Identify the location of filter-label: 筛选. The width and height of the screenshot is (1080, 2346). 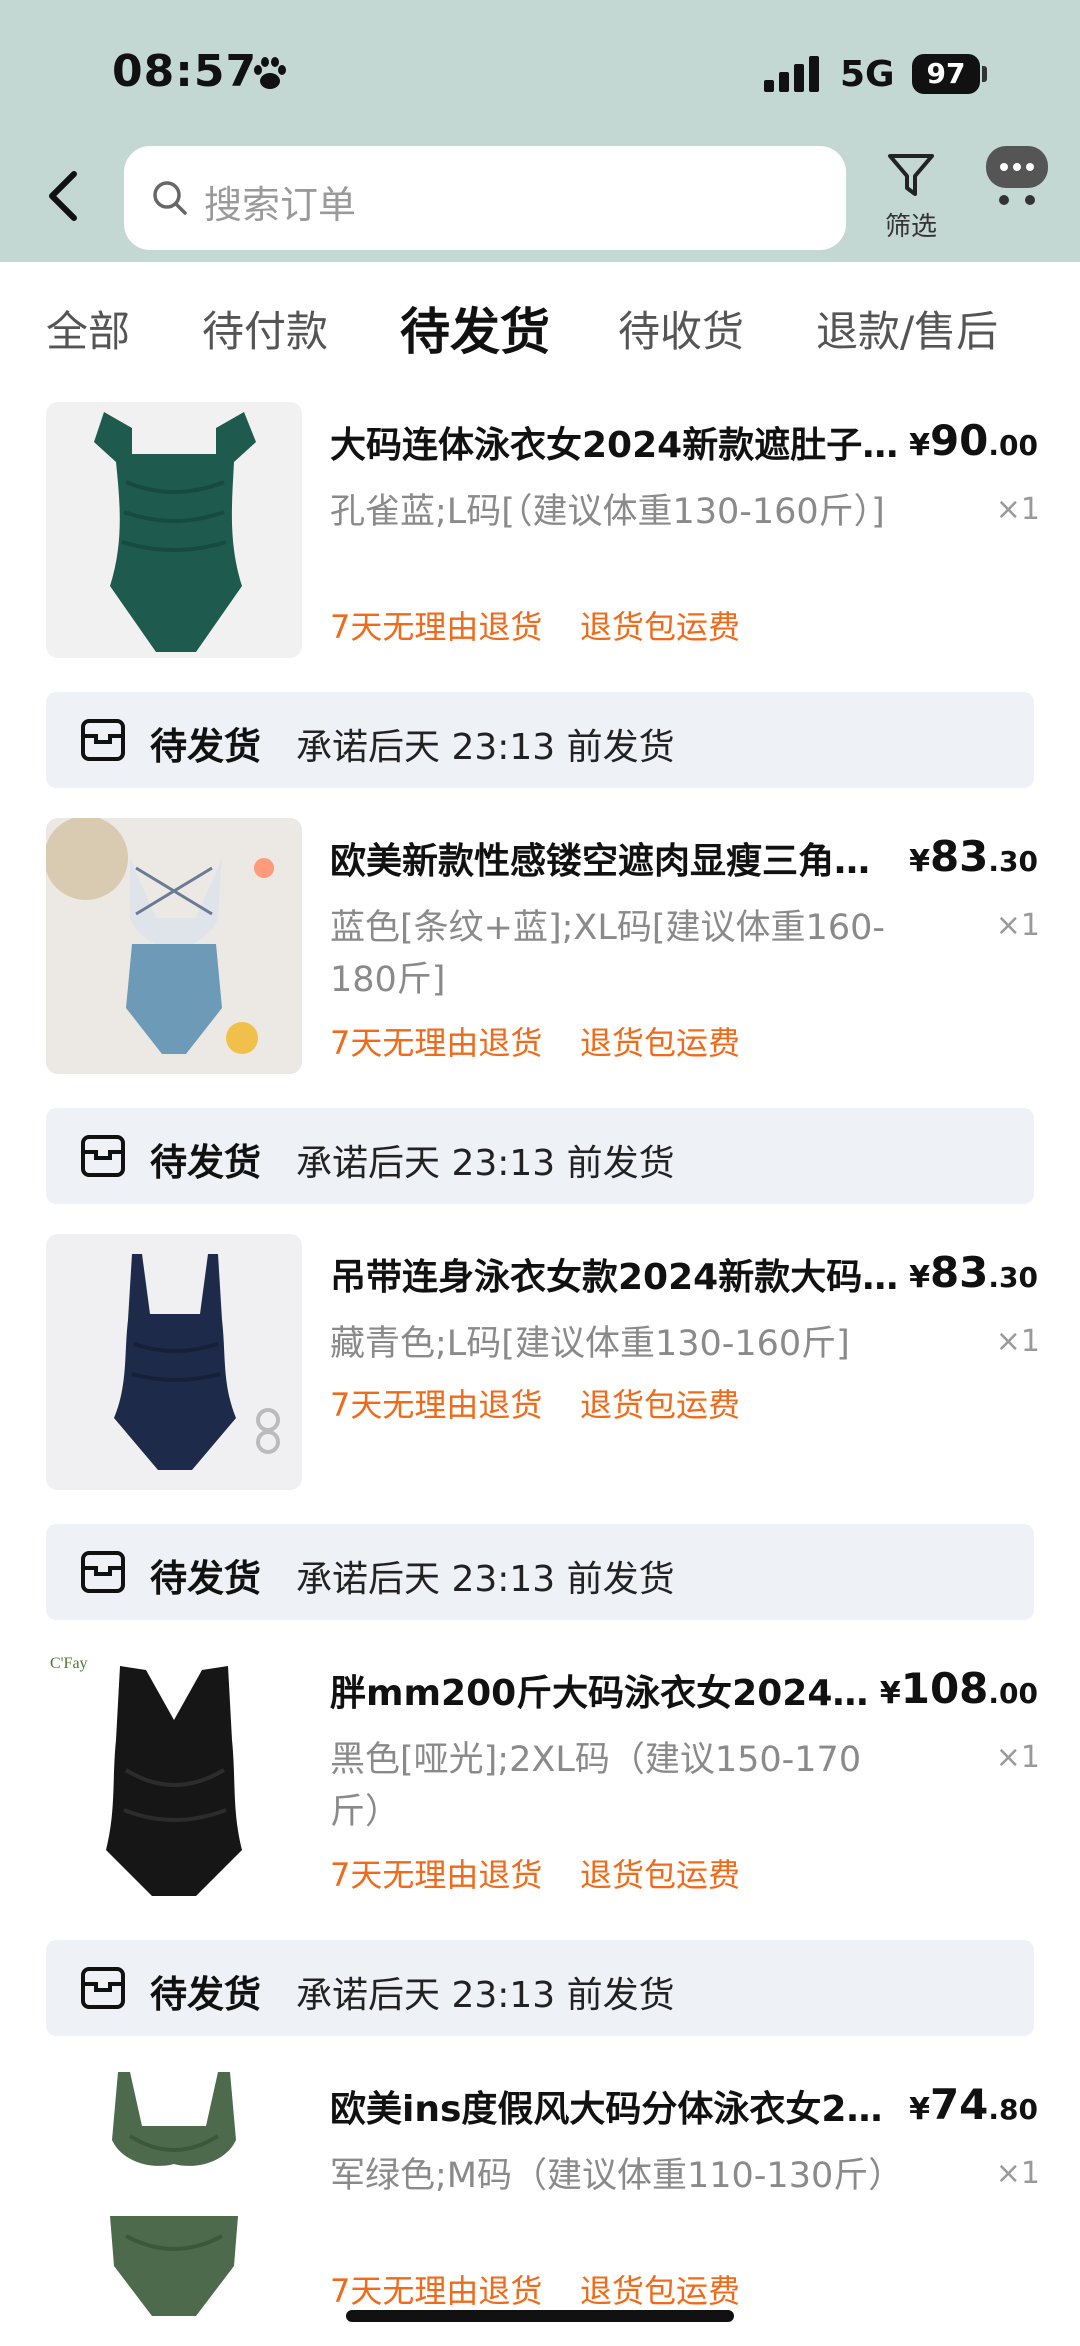
(910, 227).